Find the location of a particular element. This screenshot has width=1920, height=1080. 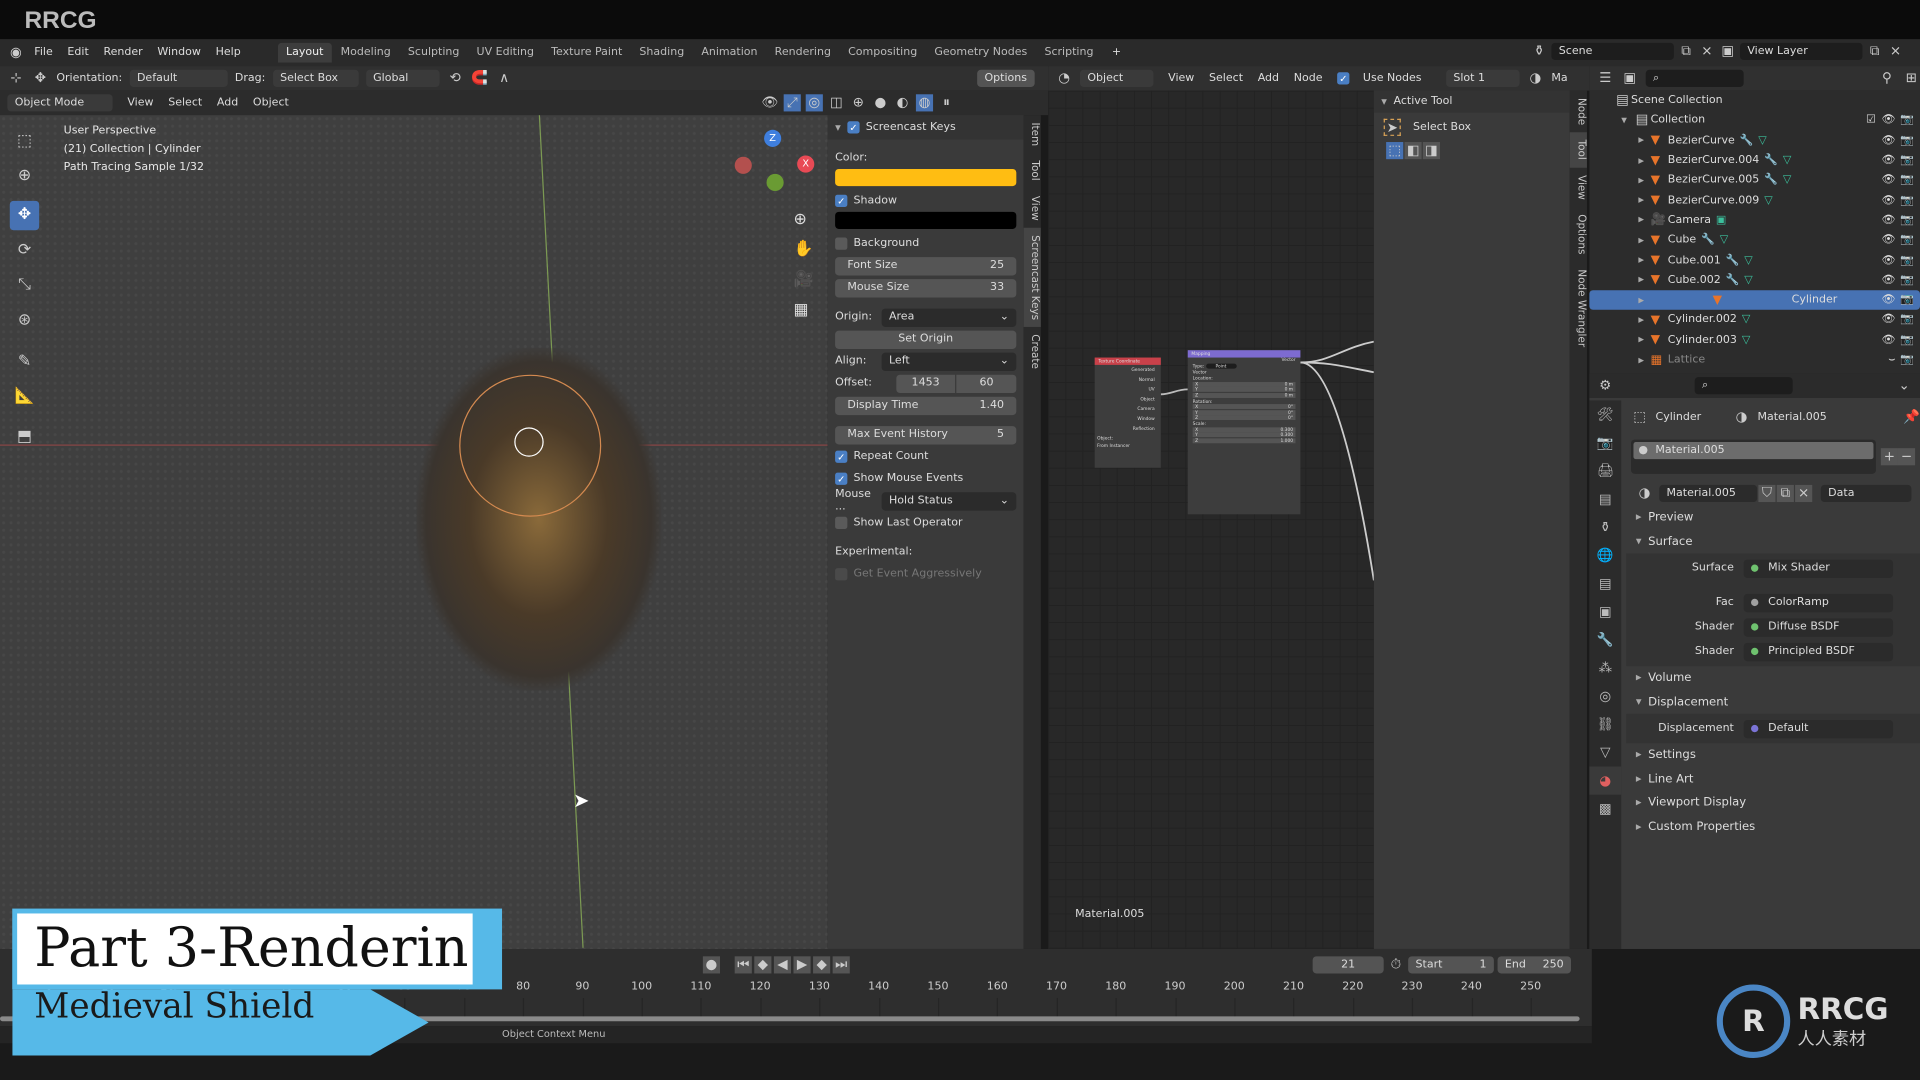

tab-scripting: Scripting is located at coordinates (1069, 53).